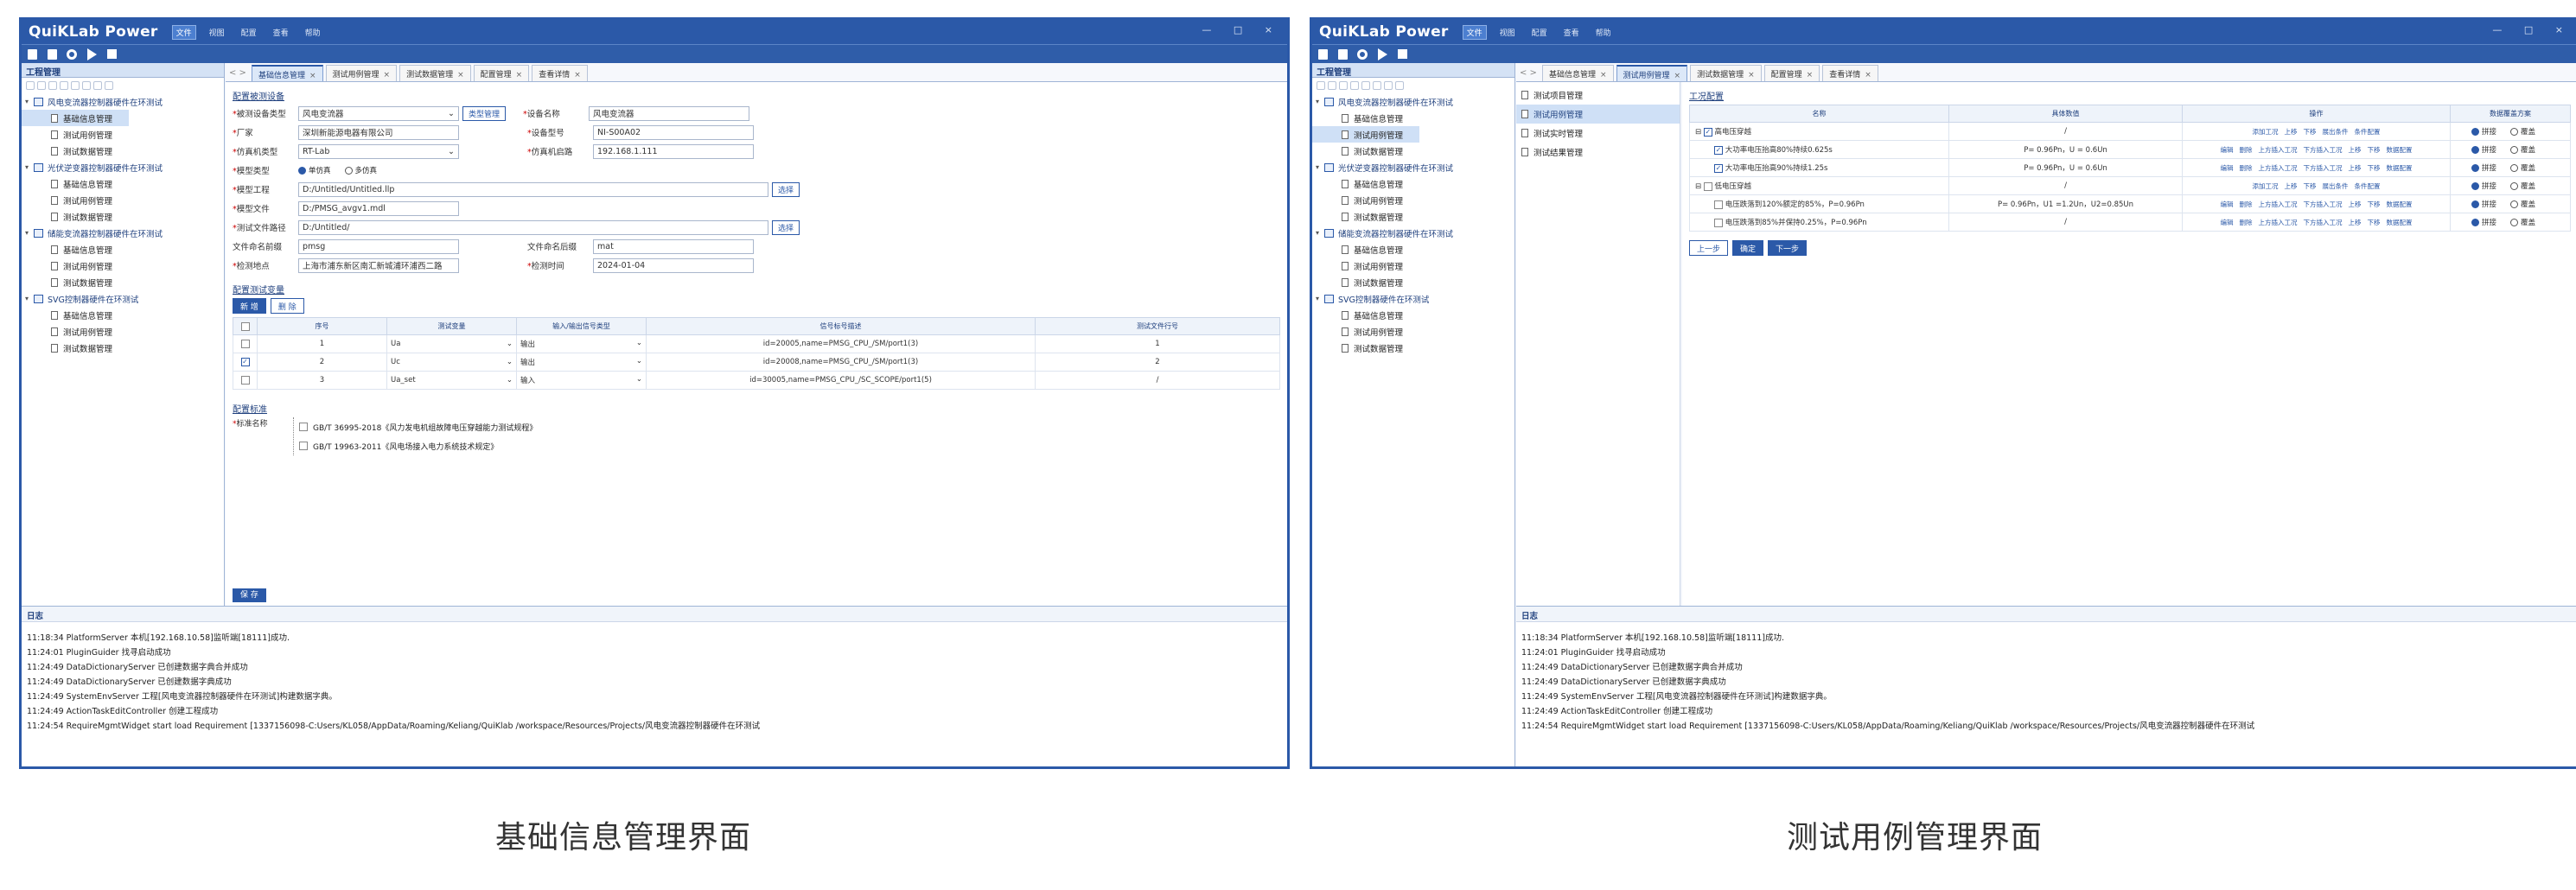 The height and width of the screenshot is (890, 2576). I want to click on run-play-icon, so click(92, 54).